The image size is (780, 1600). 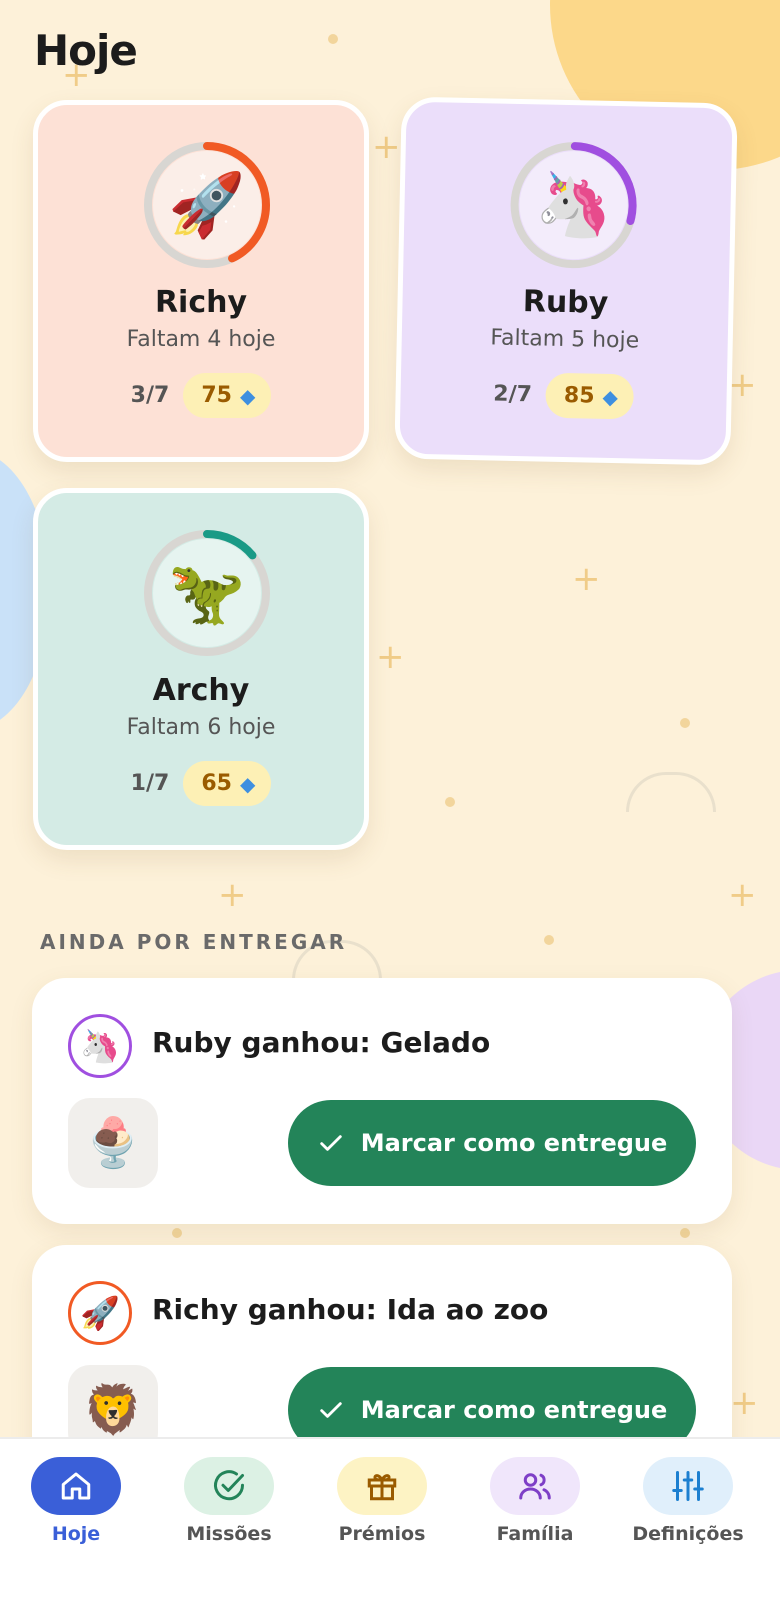 I want to click on kid-stats: 1/7 65 ◆, so click(x=201, y=783).